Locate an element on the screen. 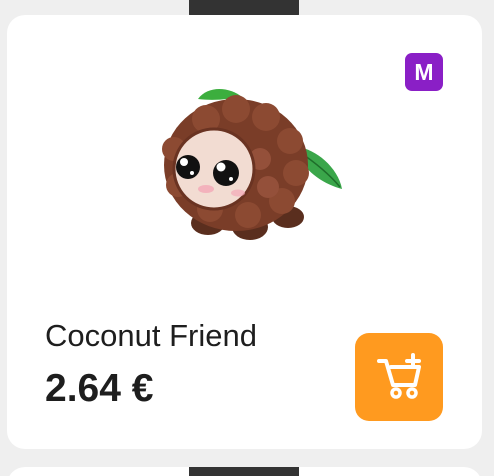  cart-plus-icon is located at coordinates (399, 376).